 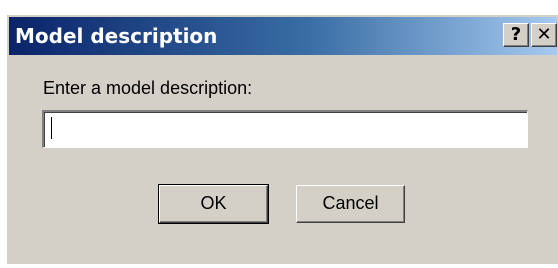 I want to click on prompt-label: Enter a model description:, so click(x=148, y=88).